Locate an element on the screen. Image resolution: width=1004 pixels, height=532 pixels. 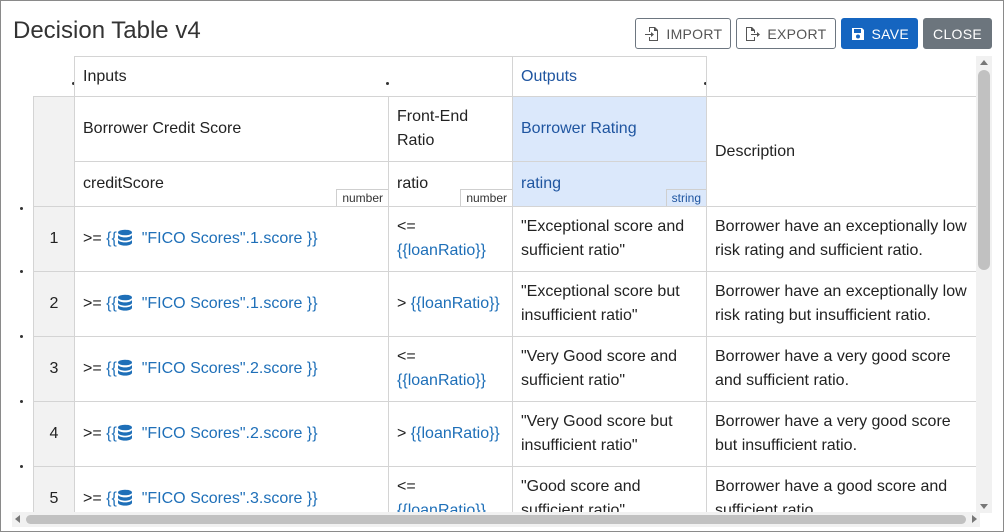
corner-cell is located at coordinates (54, 77).